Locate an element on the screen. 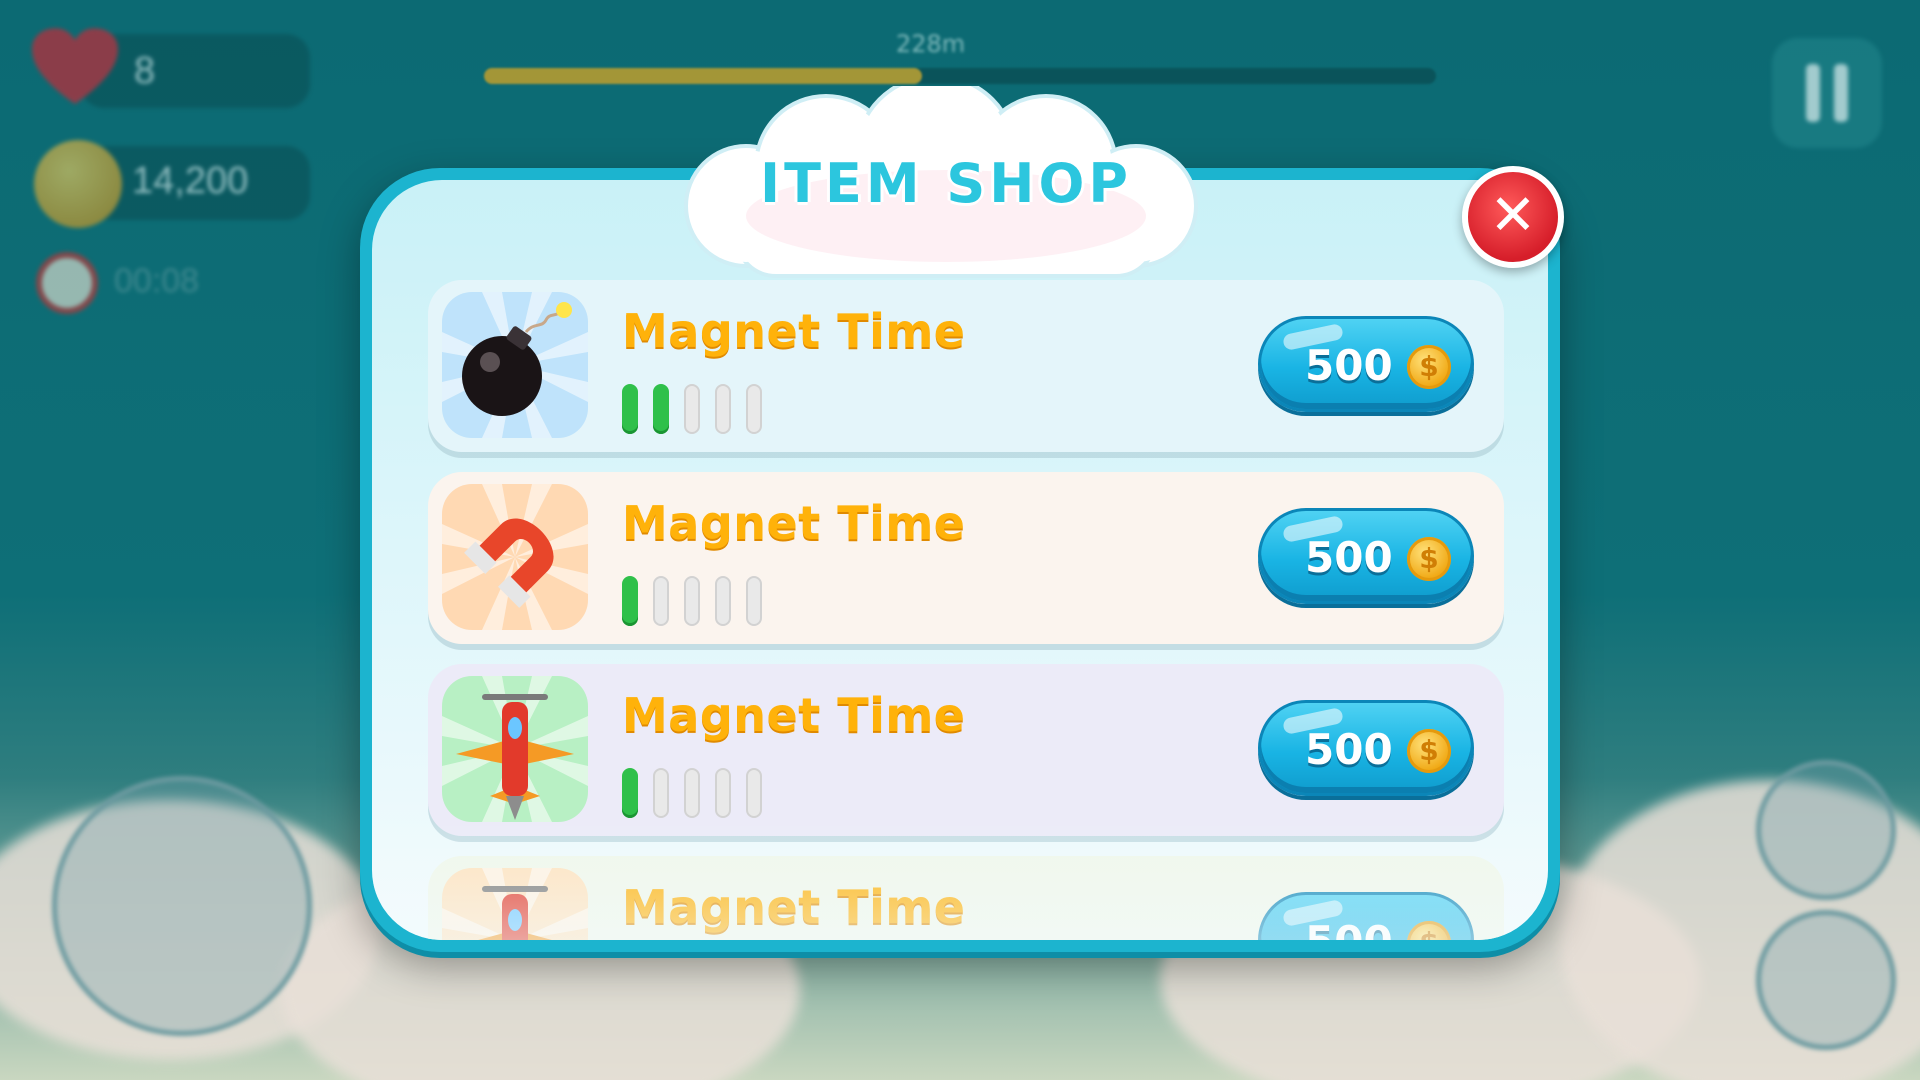  coin-icon is located at coordinates (78, 184).